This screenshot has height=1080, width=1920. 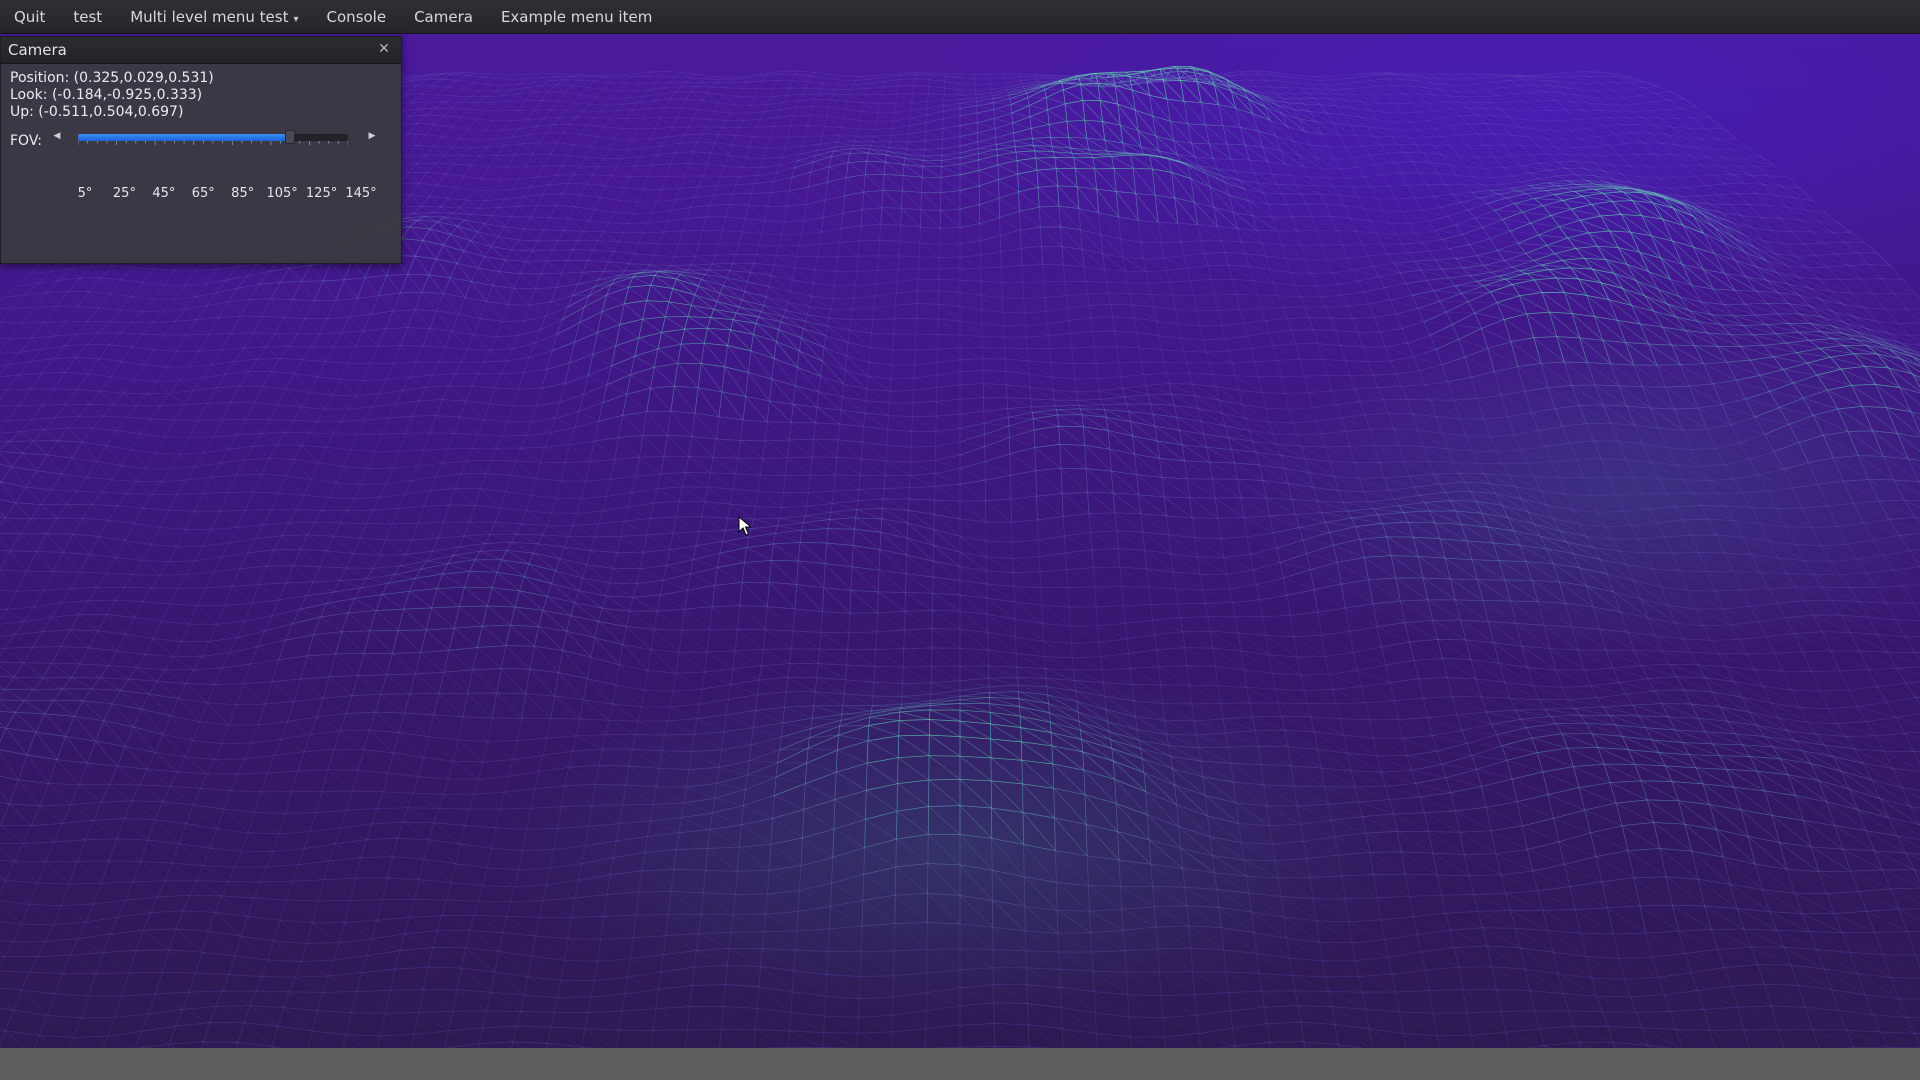 What do you see at coordinates (296, 19) in the screenshot?
I see `chevron-down-icon: ▾` at bounding box center [296, 19].